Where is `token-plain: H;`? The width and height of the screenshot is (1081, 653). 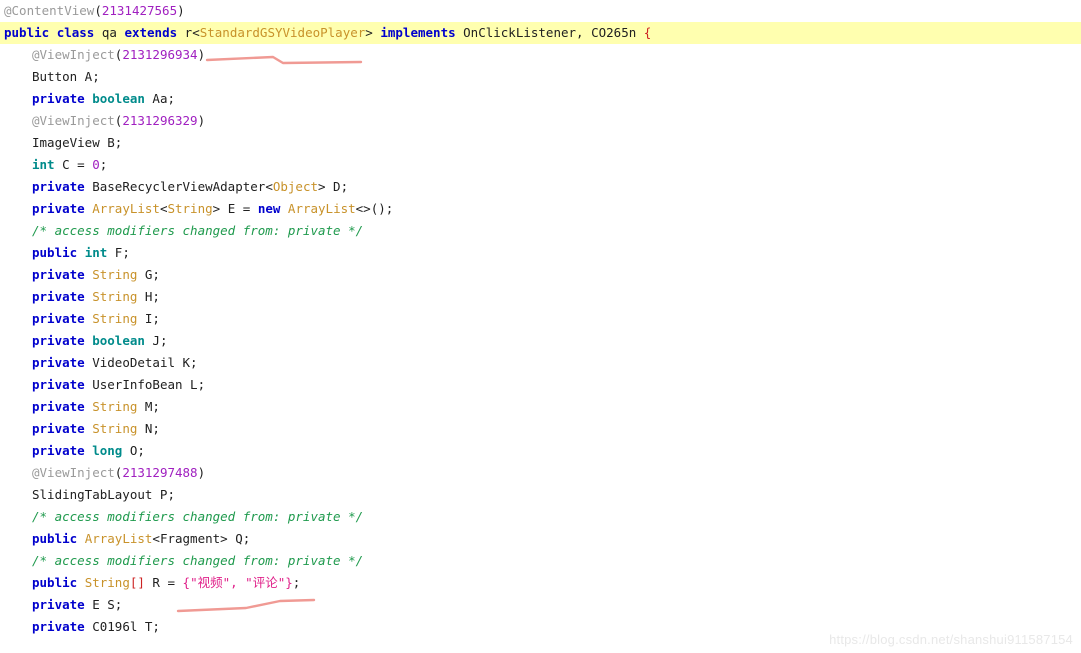 token-plain: H; is located at coordinates (148, 296).